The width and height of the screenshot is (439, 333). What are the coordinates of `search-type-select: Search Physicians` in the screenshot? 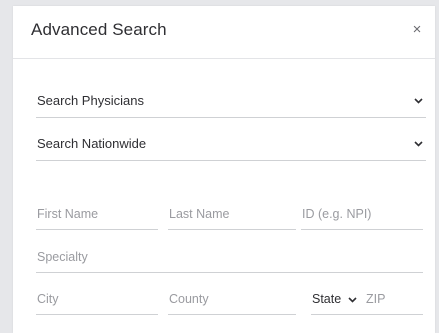 It's located at (231, 102).